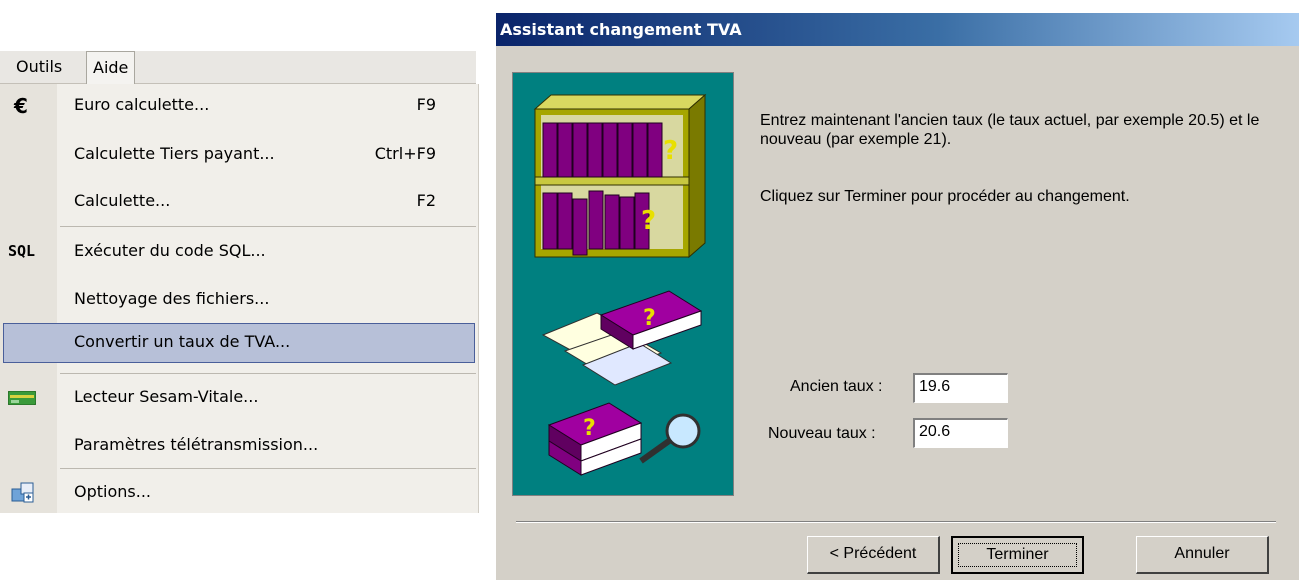  Describe the element at coordinates (238, 67) in the screenshot. I see `menu-bar: Outils Aide` at that location.